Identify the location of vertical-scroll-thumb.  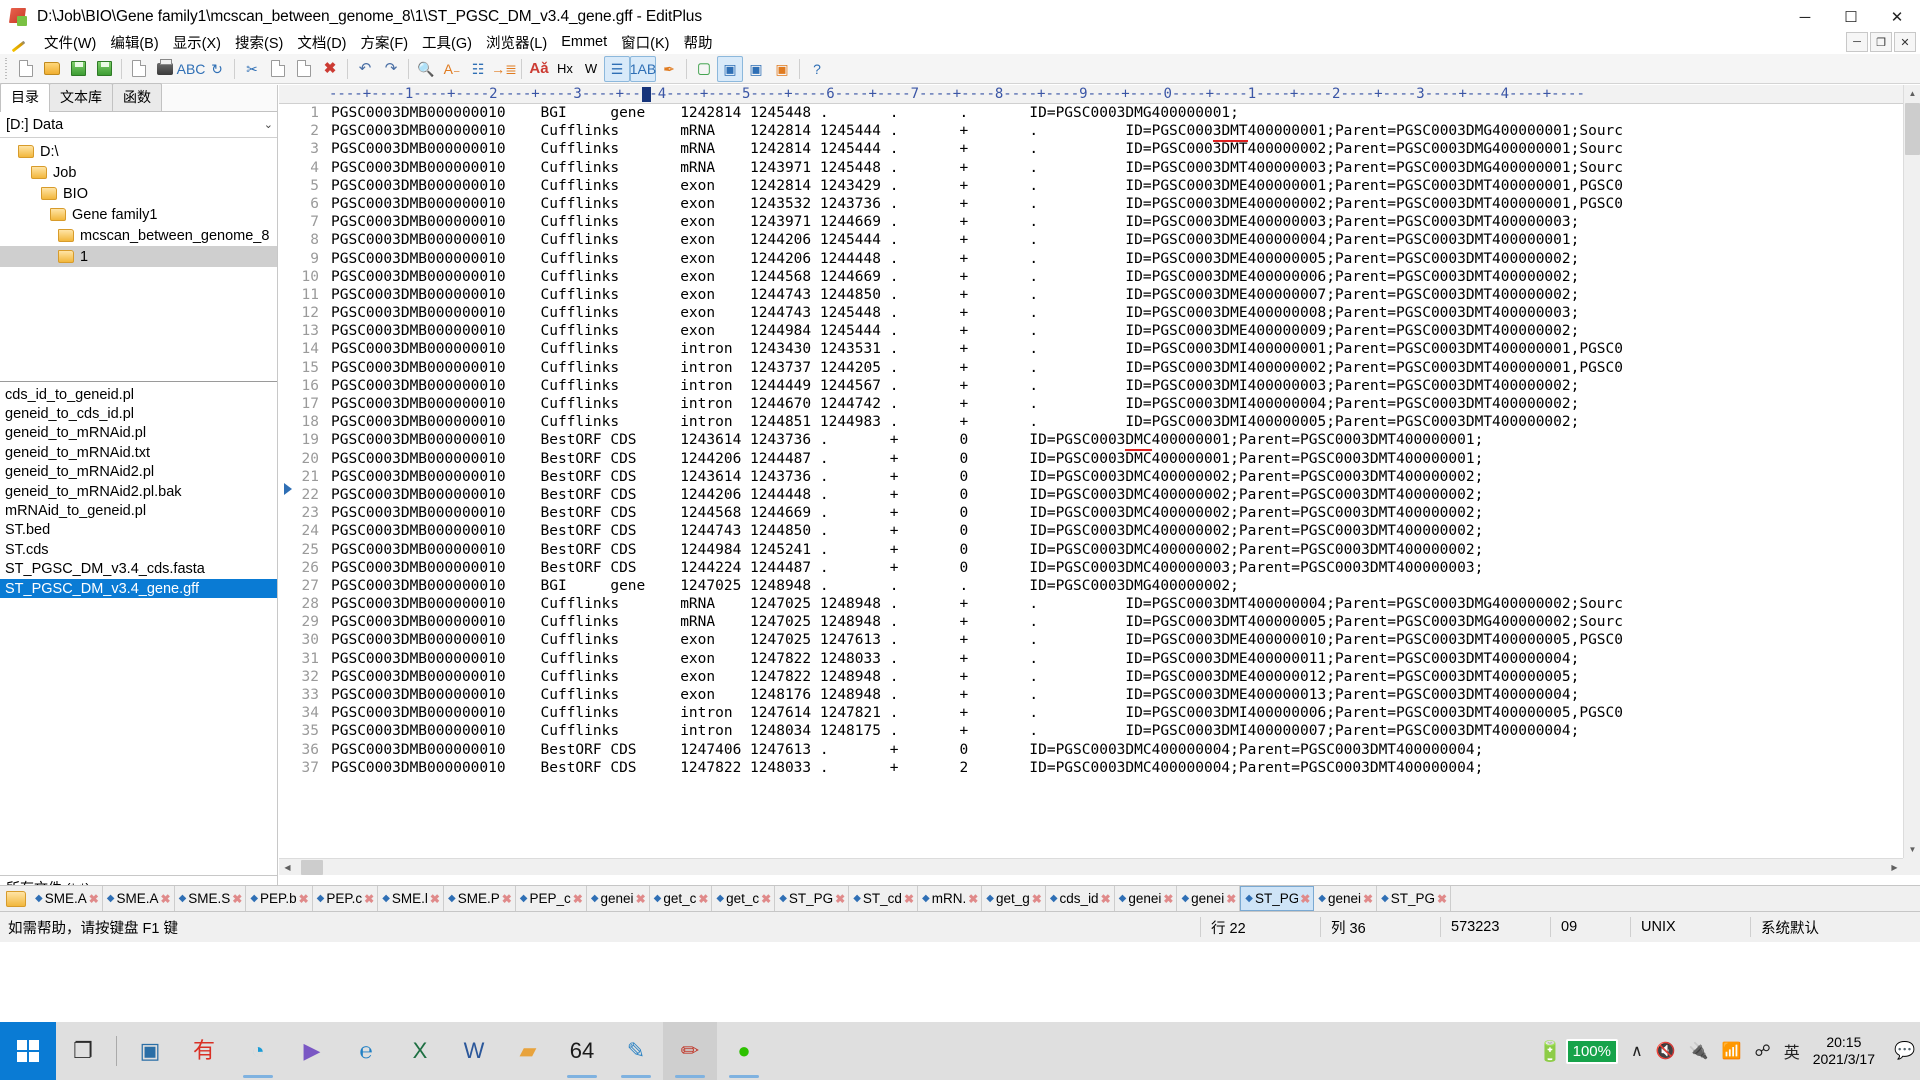
(1912, 129).